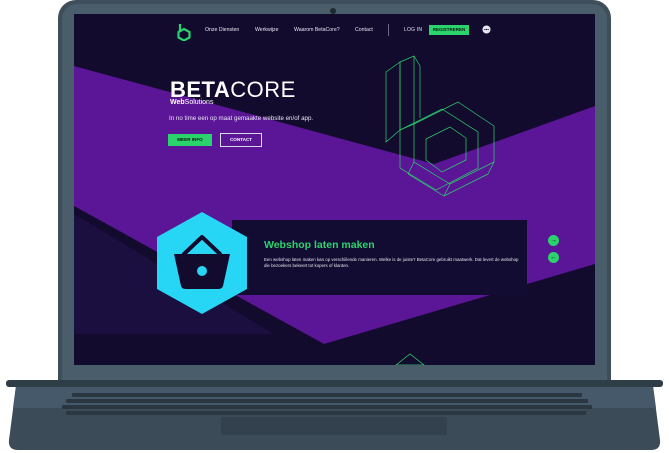 The height and width of the screenshot is (453, 669). I want to click on service-hexagon, so click(202, 263).